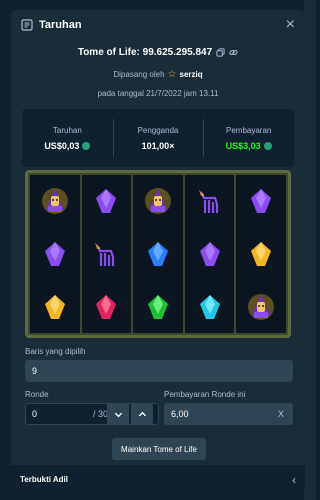 The width and height of the screenshot is (320, 500). Describe the element at coordinates (310, 250) in the screenshot. I see `background-sidebar-right` at that location.